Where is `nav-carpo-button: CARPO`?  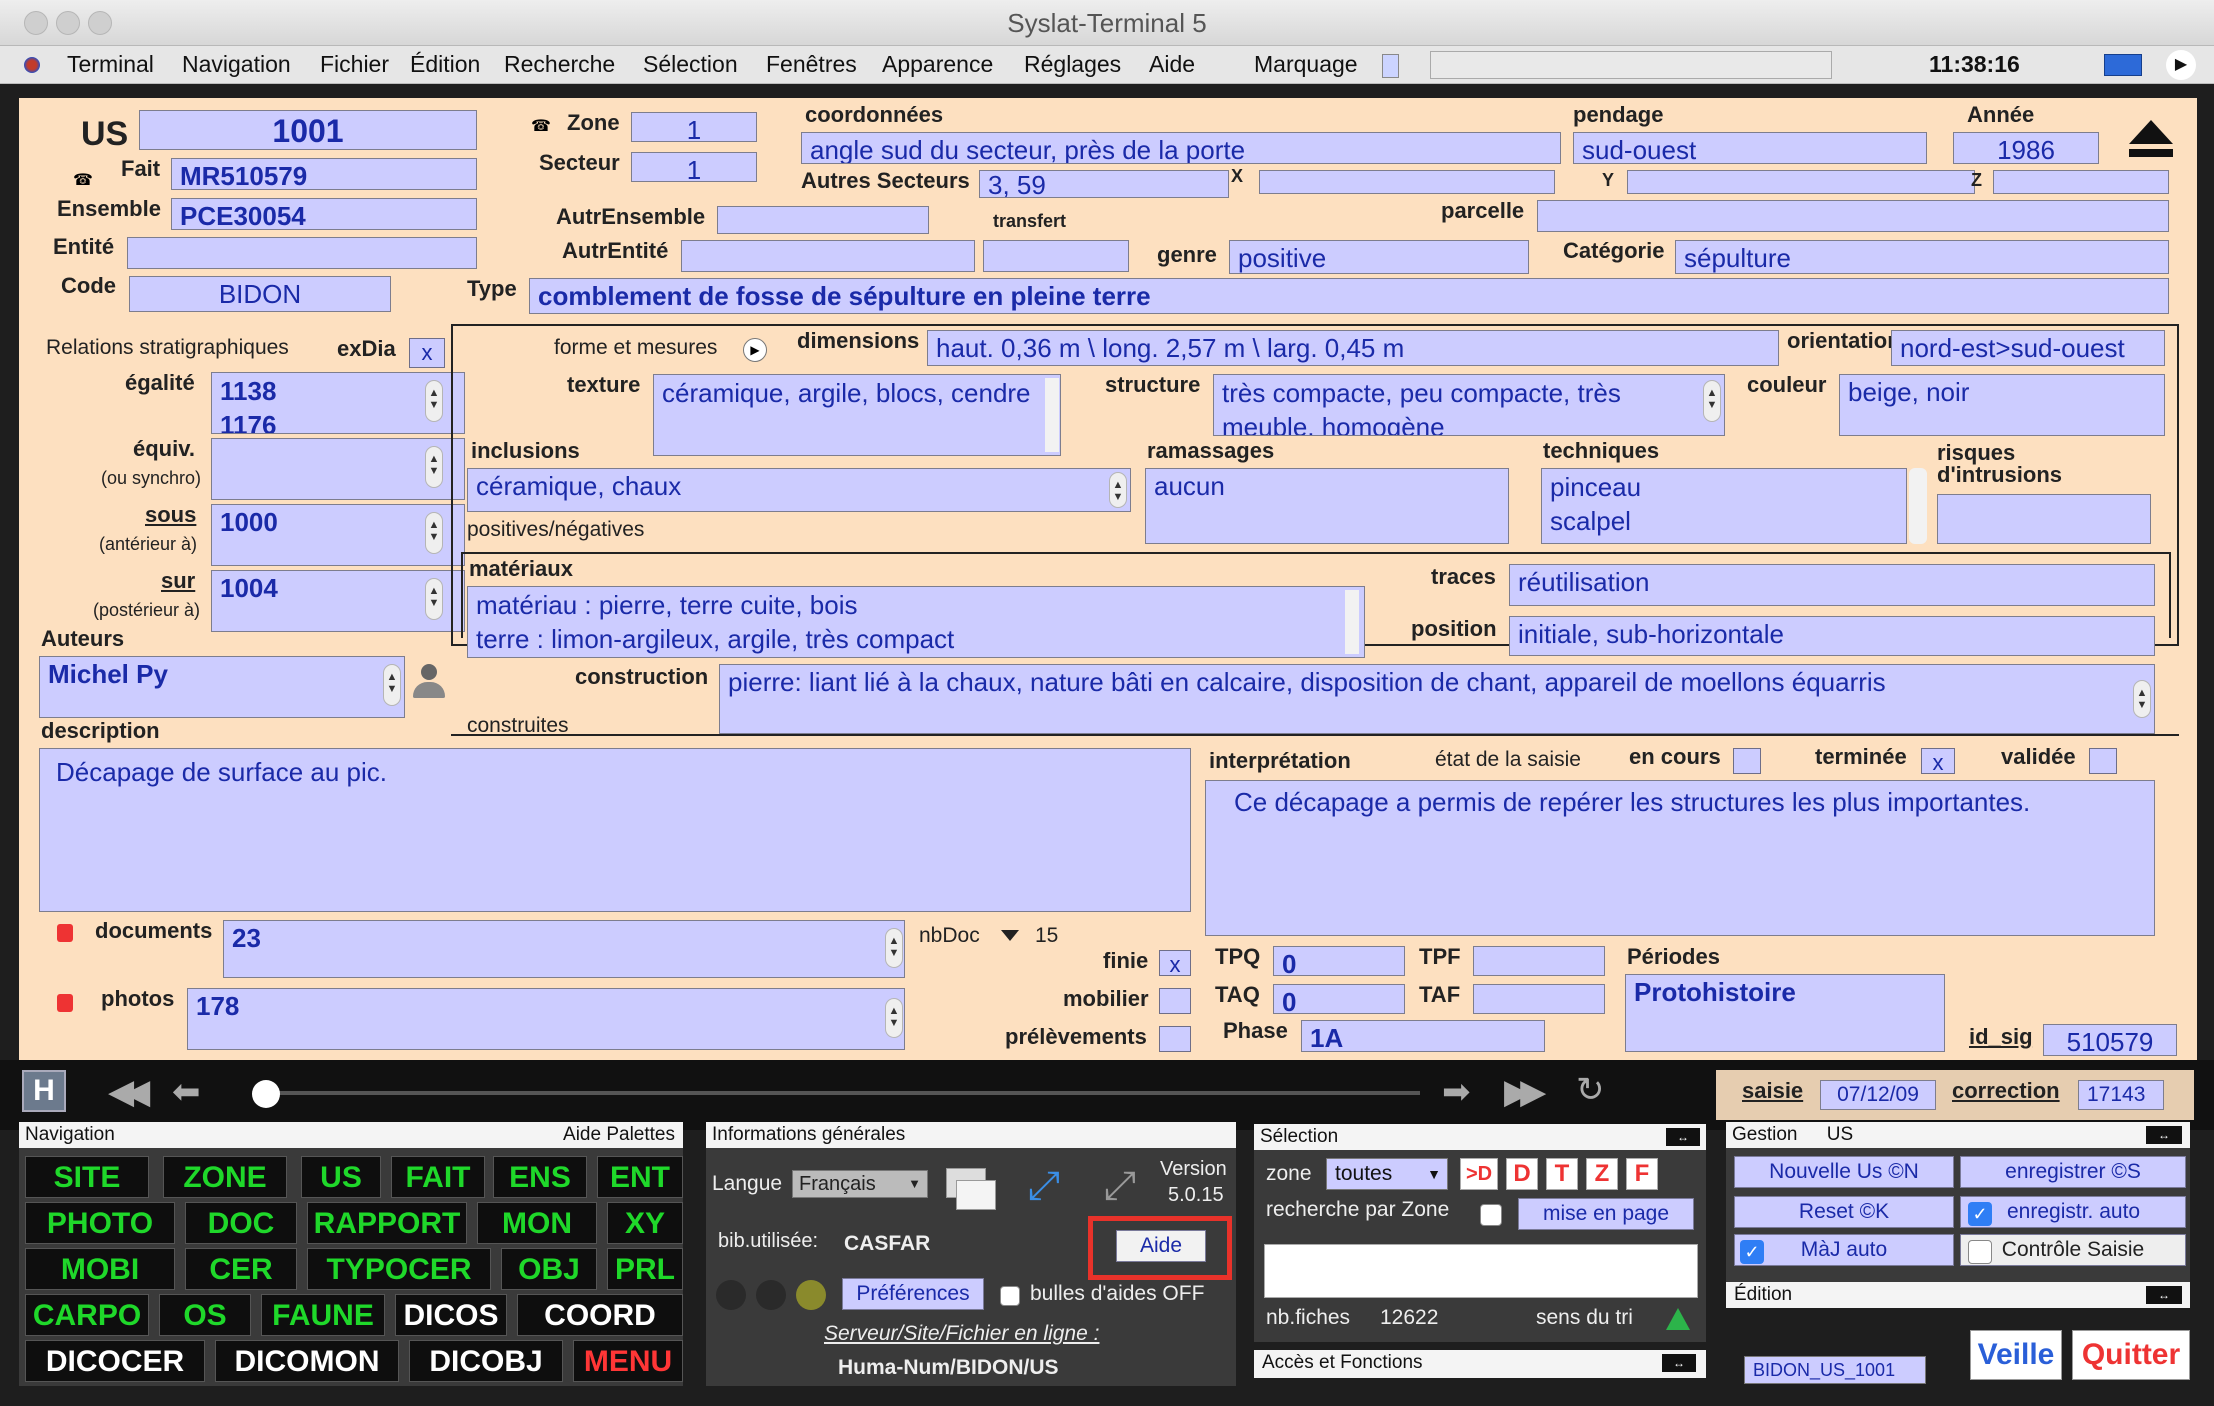 nav-carpo-button: CARPO is located at coordinates (87, 1315).